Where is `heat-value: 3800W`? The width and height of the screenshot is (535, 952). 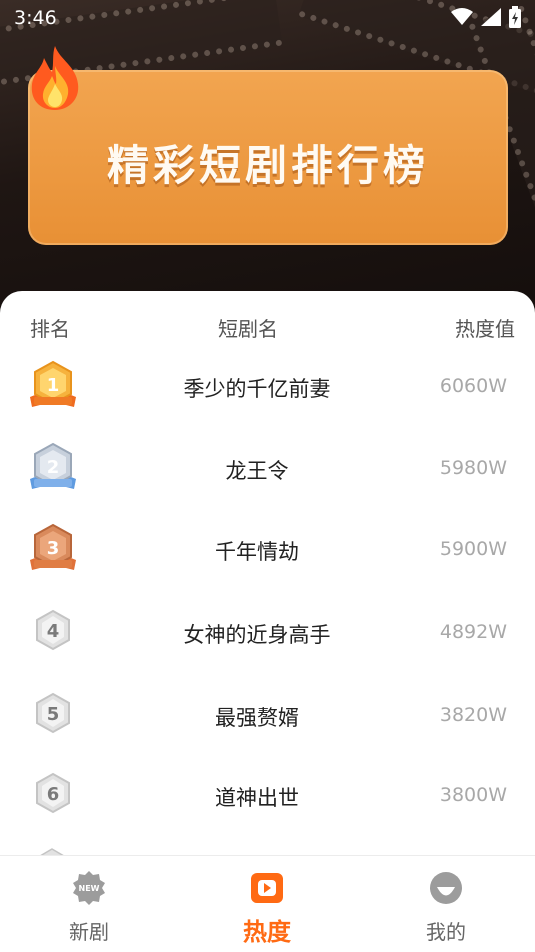
heat-value: 3800W is located at coordinates (473, 795).